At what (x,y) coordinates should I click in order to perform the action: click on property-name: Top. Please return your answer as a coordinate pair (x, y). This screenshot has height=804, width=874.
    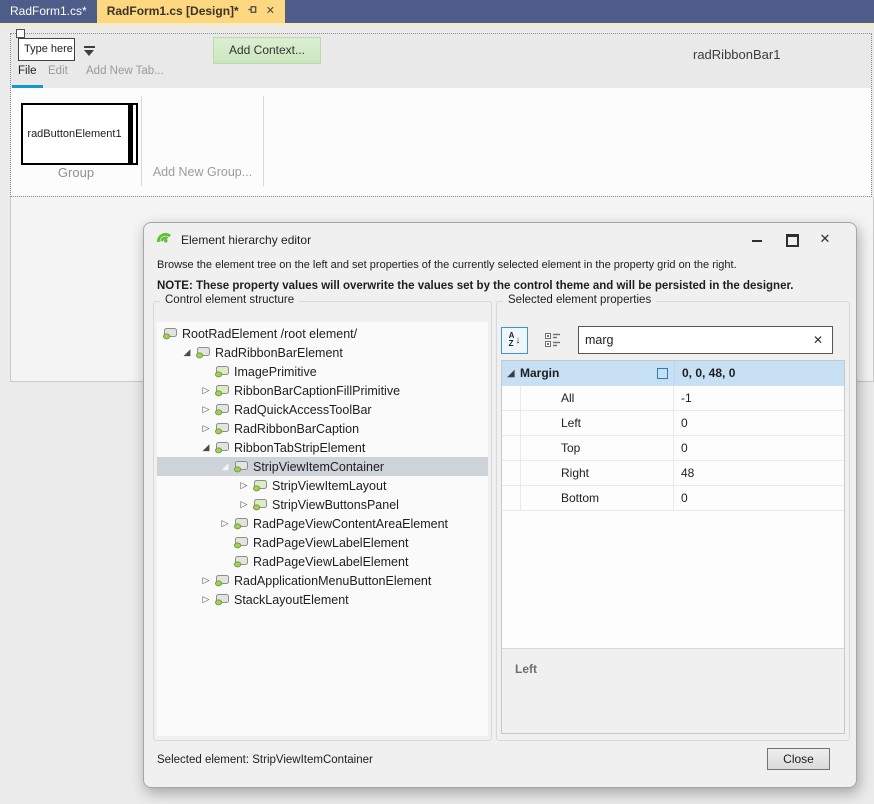
    Looking at the image, I should click on (597, 448).